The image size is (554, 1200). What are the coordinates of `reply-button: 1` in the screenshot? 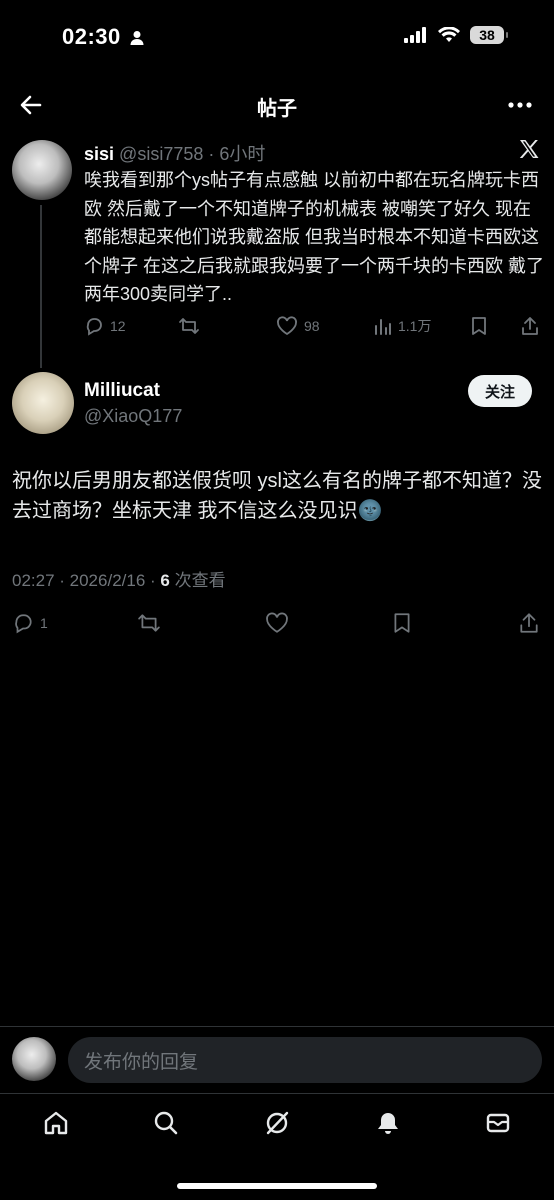 It's located at (30, 623).